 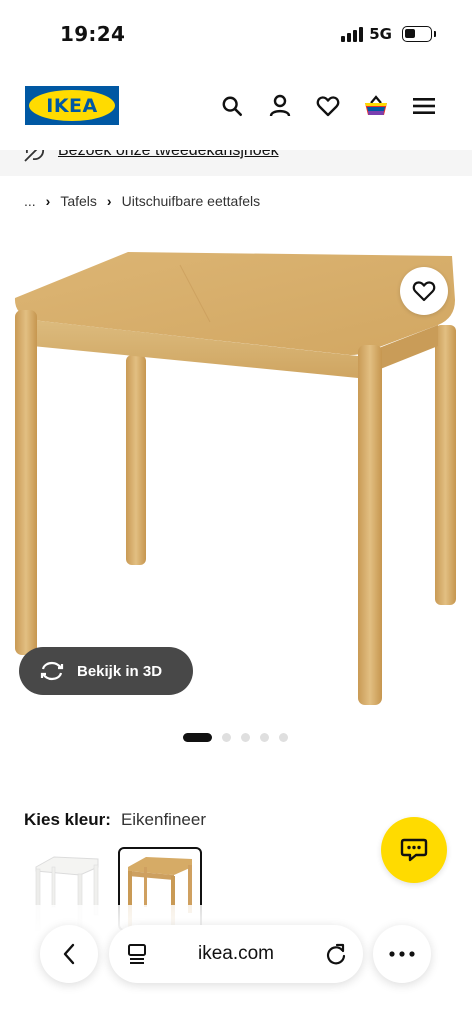 I want to click on add-to-favorites-button, so click(x=424, y=291).